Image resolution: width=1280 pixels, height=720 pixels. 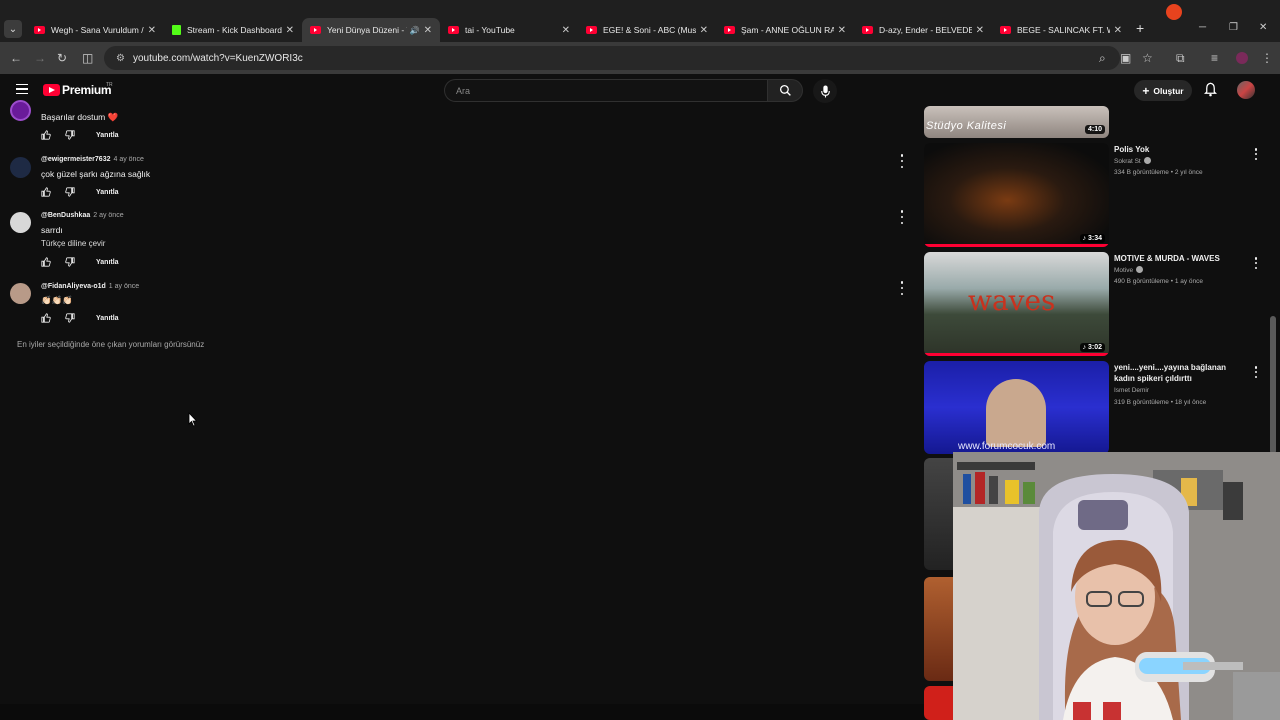 I want to click on video-thumbnail: ♪ 3:34, so click(x=1016, y=195).